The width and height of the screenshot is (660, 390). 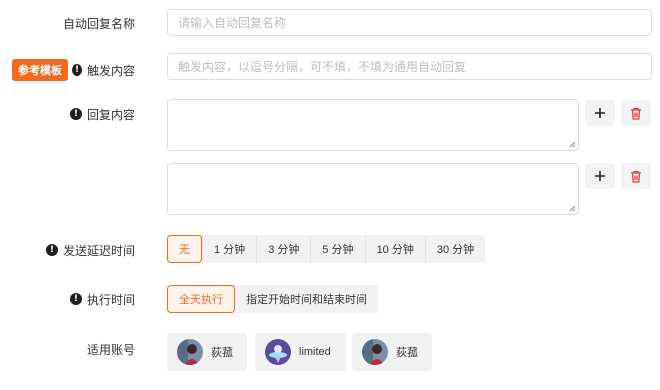 I want to click on time-segmented-control: 全天执行 指定开始时间和结束时间, so click(x=272, y=299).